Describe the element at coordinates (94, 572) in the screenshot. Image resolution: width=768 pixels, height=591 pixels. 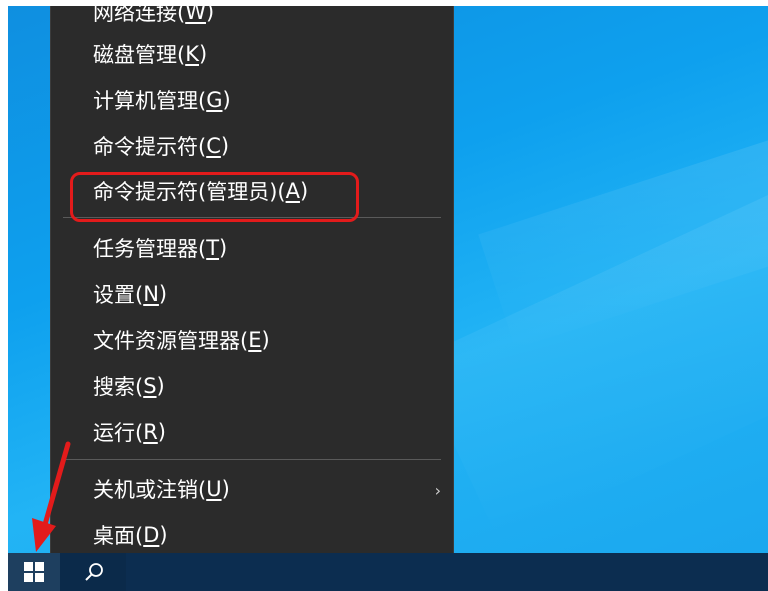
I see `search-icon` at that location.